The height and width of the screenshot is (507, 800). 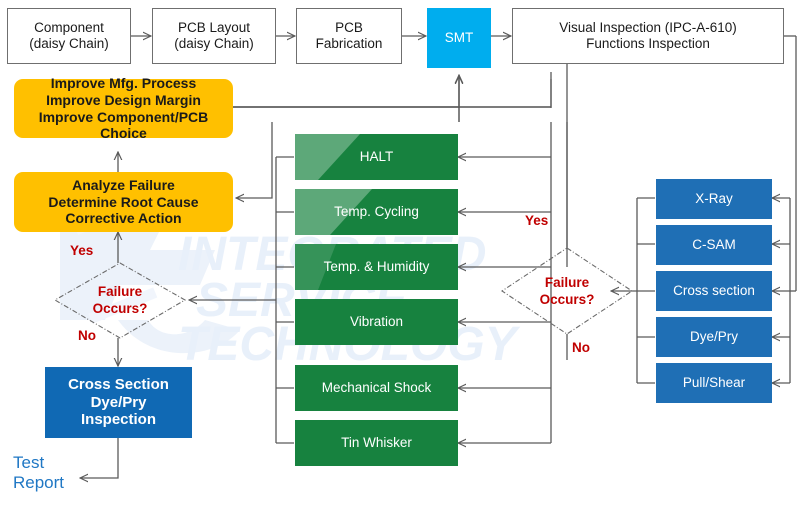 What do you see at coordinates (376, 157) in the screenshot?
I see `test-halt-label: HALT` at bounding box center [376, 157].